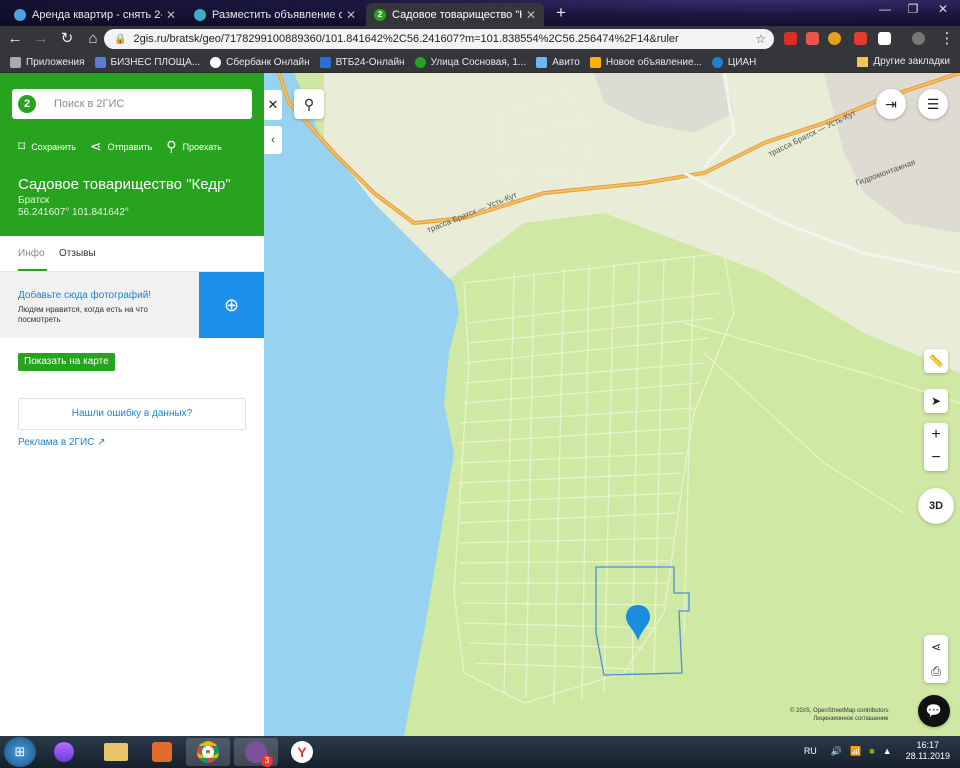 The height and width of the screenshot is (768, 960). Describe the element at coordinates (903, 61) in the screenshot. I see `other-bookmarks: Другие закладки` at that location.